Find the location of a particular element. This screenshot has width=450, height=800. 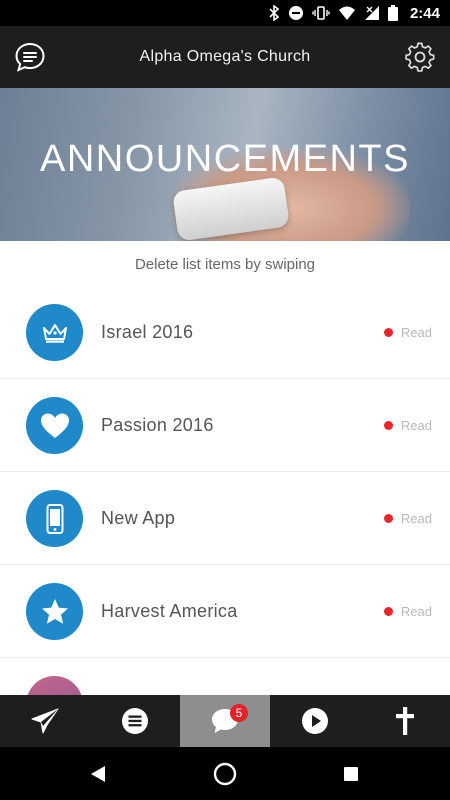

announcement-item: New App Read is located at coordinates (225, 518).